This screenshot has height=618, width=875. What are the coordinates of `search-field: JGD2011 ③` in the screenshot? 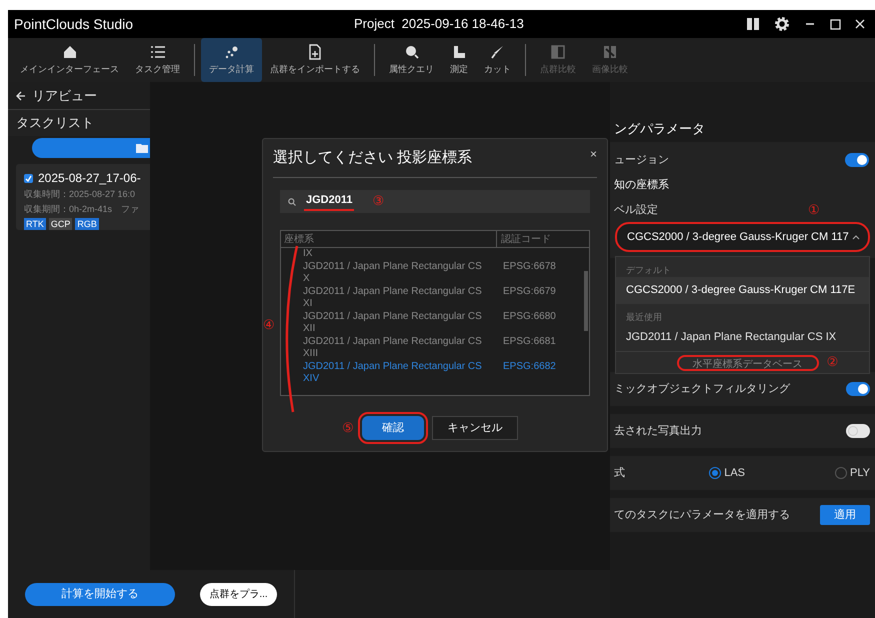 It's located at (435, 201).